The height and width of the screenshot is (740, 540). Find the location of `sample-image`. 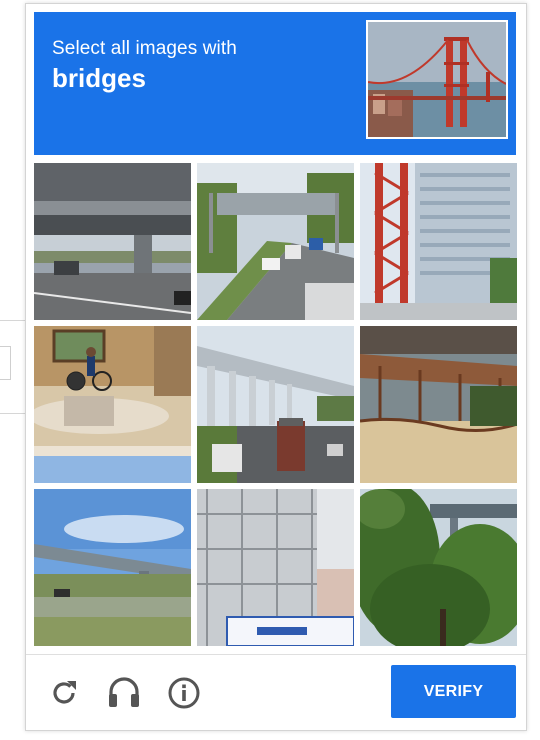

sample-image is located at coordinates (437, 79).